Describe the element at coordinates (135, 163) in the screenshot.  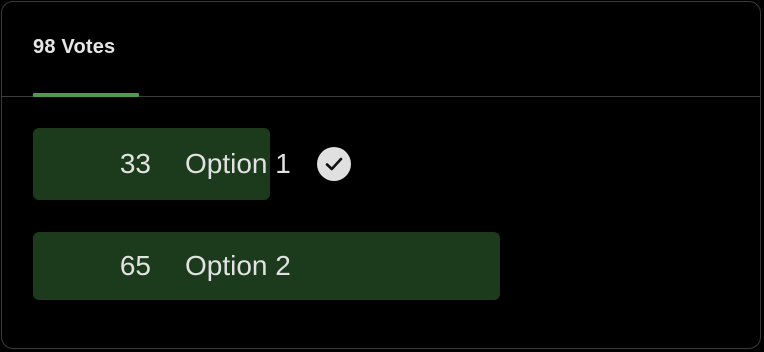
I see `option-vote-count: 33` at that location.